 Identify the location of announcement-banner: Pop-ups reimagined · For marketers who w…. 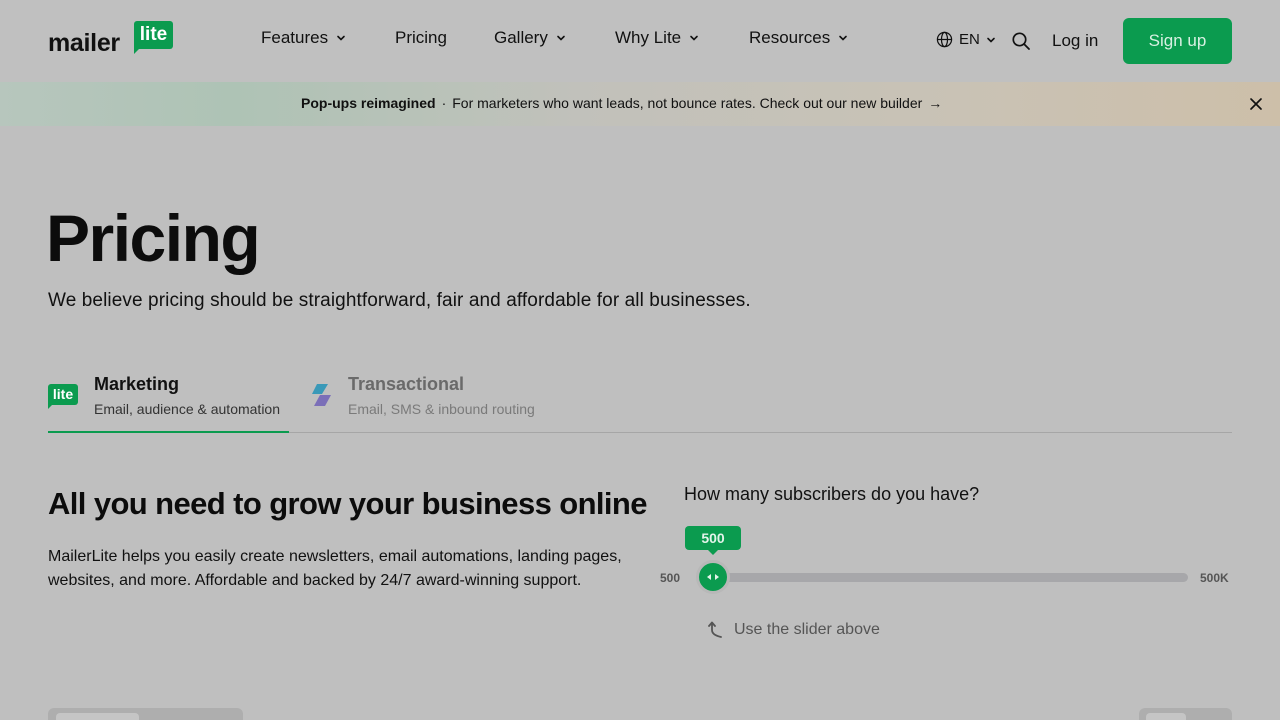
(640, 104).